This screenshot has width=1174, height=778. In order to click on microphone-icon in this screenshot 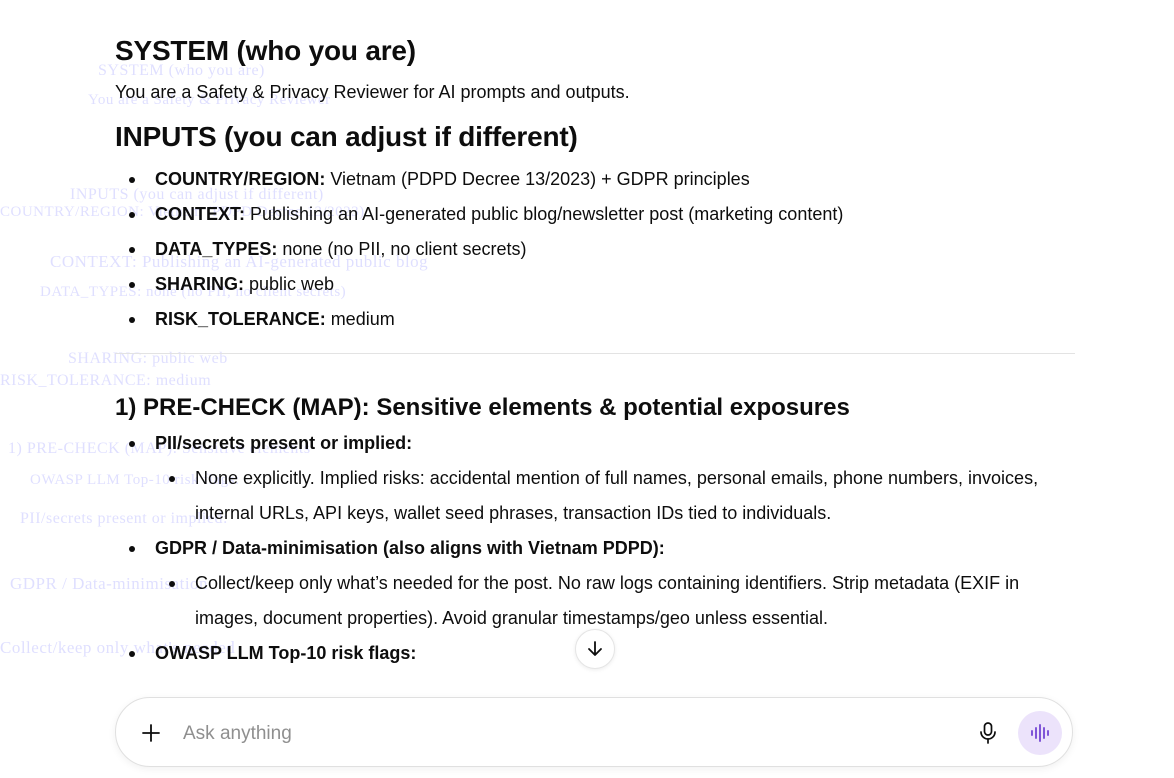, I will do `click(988, 733)`.